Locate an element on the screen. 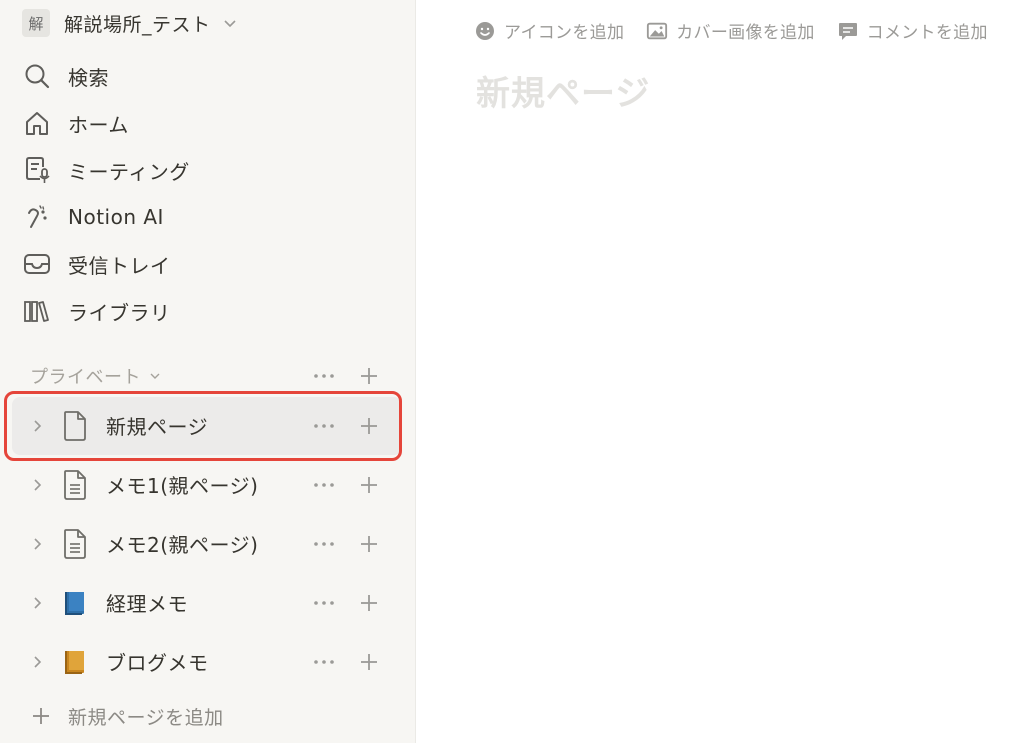 The width and height of the screenshot is (1024, 743). nav-library-label: ライブラリ is located at coordinates (119, 312).